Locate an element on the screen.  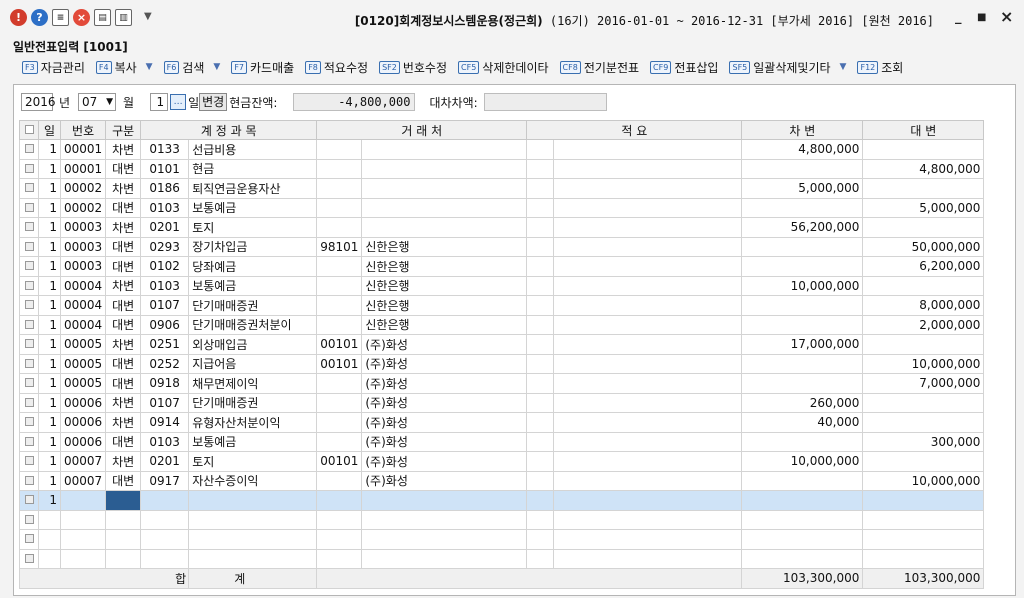
credit-cell: 8,000,000 is located at coordinates (923, 305).